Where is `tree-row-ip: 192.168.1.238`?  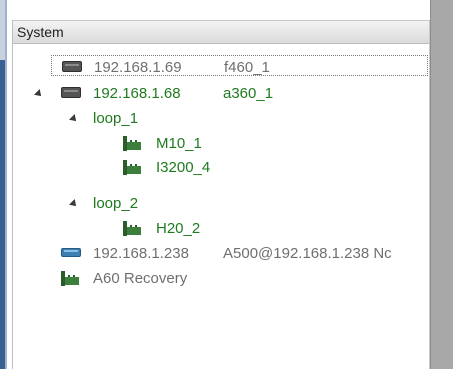 tree-row-ip: 192.168.1.238 is located at coordinates (141, 253).